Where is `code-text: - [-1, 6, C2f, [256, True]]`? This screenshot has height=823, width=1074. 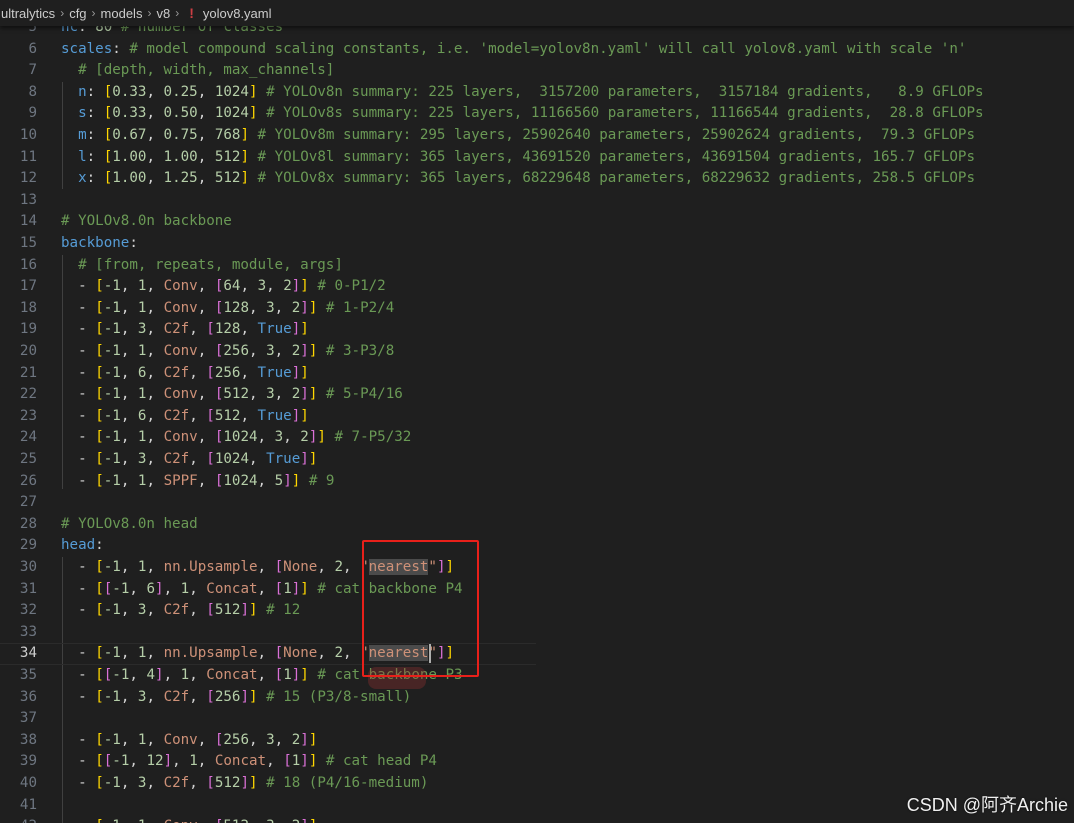 code-text: - [-1, 6, C2f, [256, True]] is located at coordinates (193, 372).